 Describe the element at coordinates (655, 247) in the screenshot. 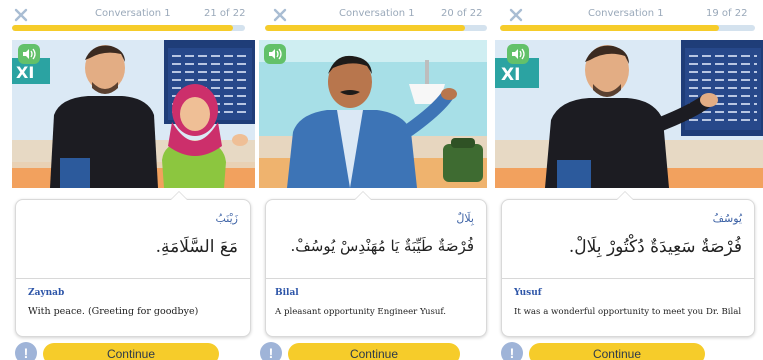

I see `dialogue-line-arabic: فُرْصَةٌ سَعِيدَةٌ دُكْتُورْ بِلَالْ.` at that location.